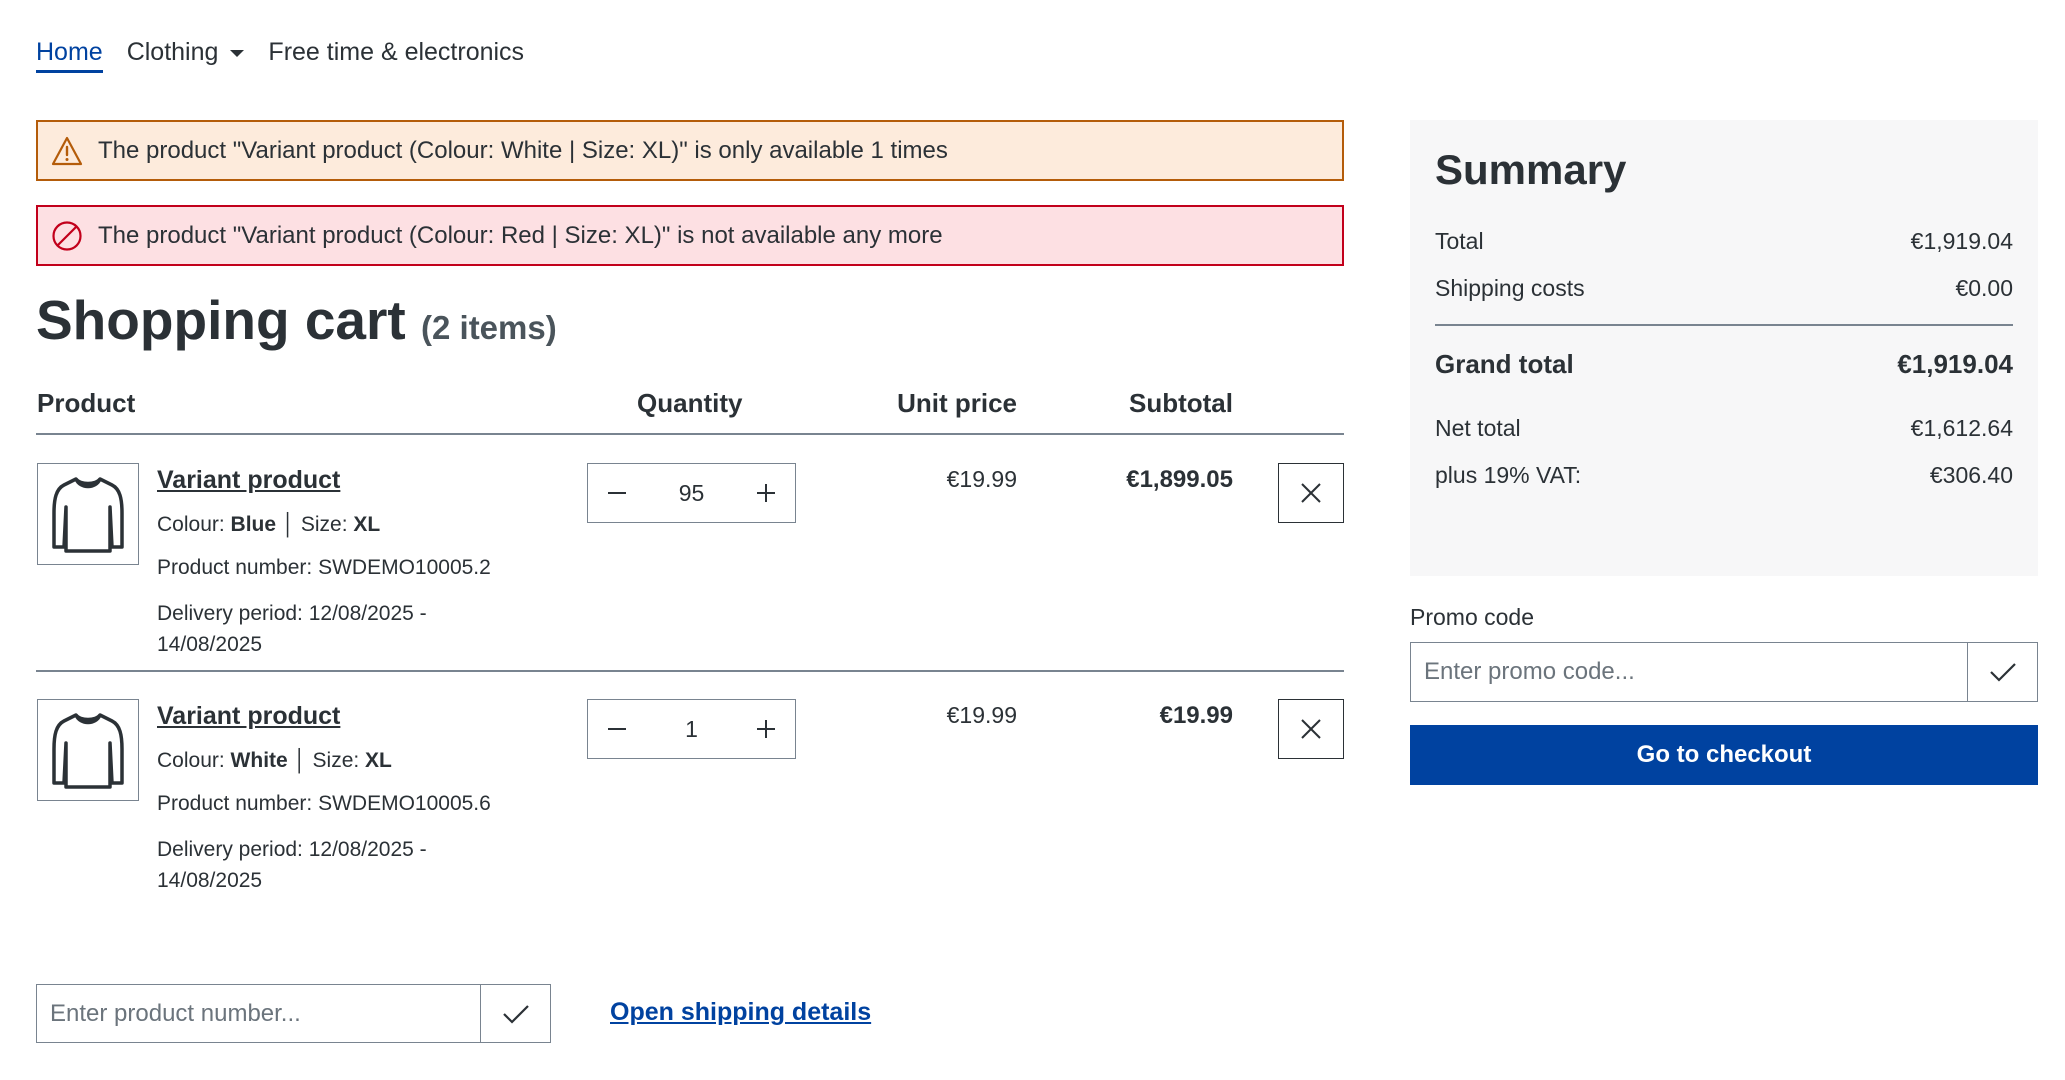  What do you see at coordinates (1478, 428) in the screenshot?
I see `net-total-label: Net total` at bounding box center [1478, 428].